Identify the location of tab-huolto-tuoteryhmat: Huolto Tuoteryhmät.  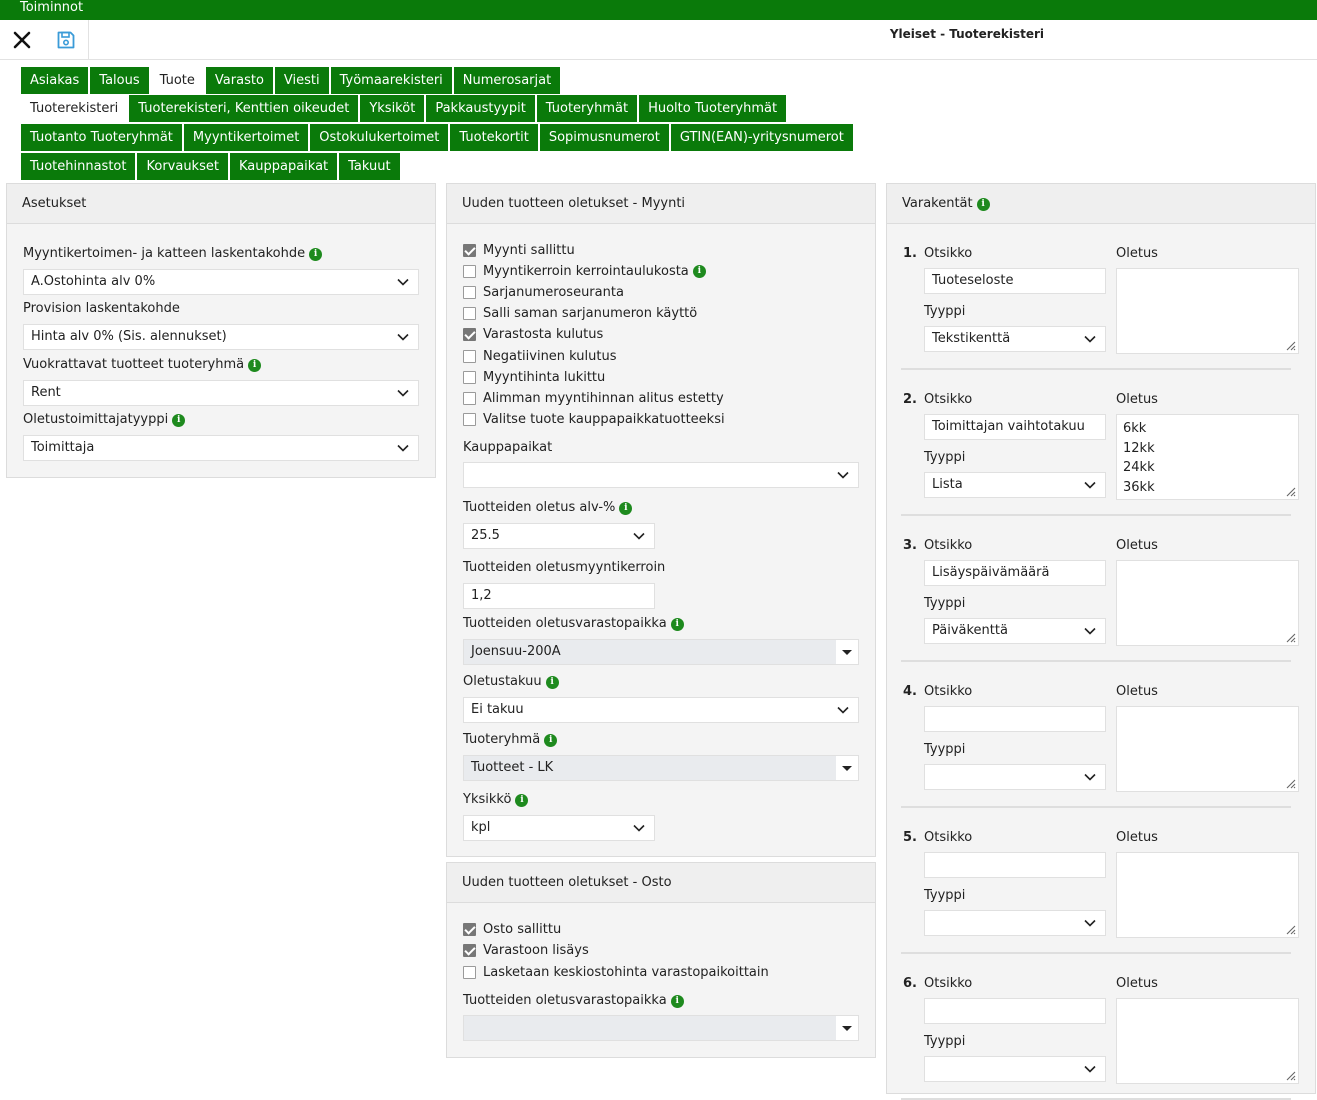
(713, 108).